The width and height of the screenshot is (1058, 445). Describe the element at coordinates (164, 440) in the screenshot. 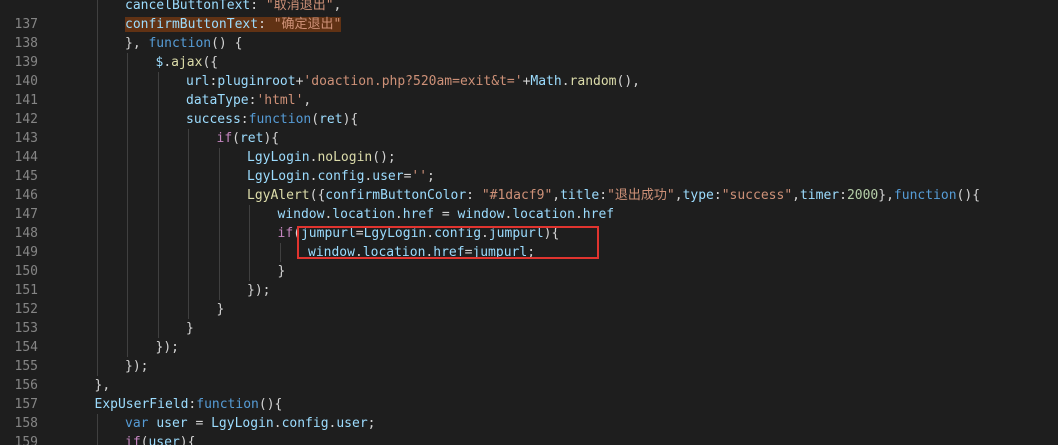

I see `code-token: user` at that location.